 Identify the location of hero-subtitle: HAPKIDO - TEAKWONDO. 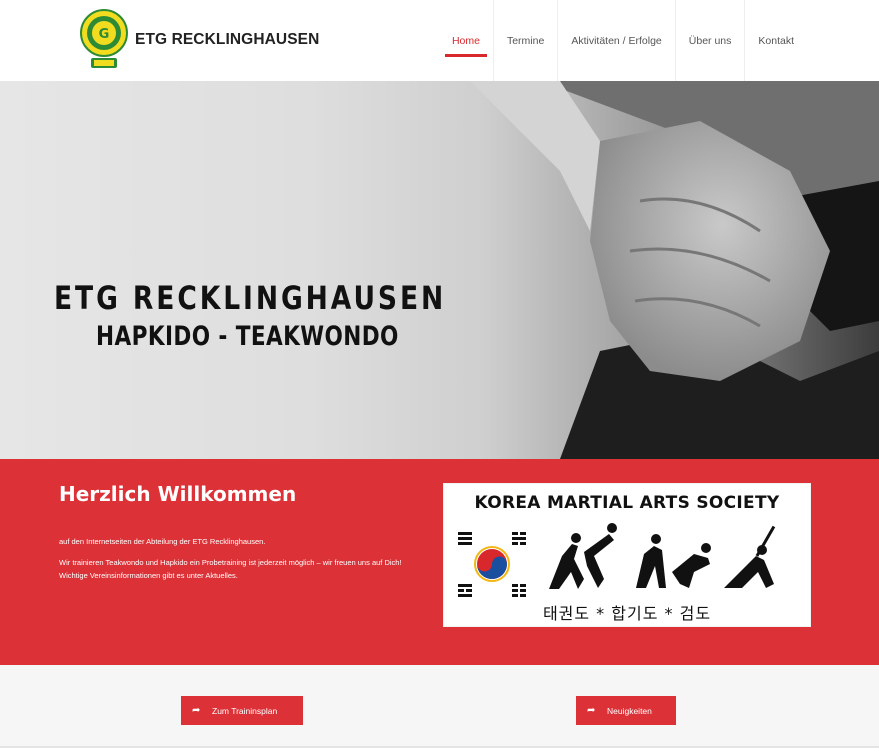
(247, 336).